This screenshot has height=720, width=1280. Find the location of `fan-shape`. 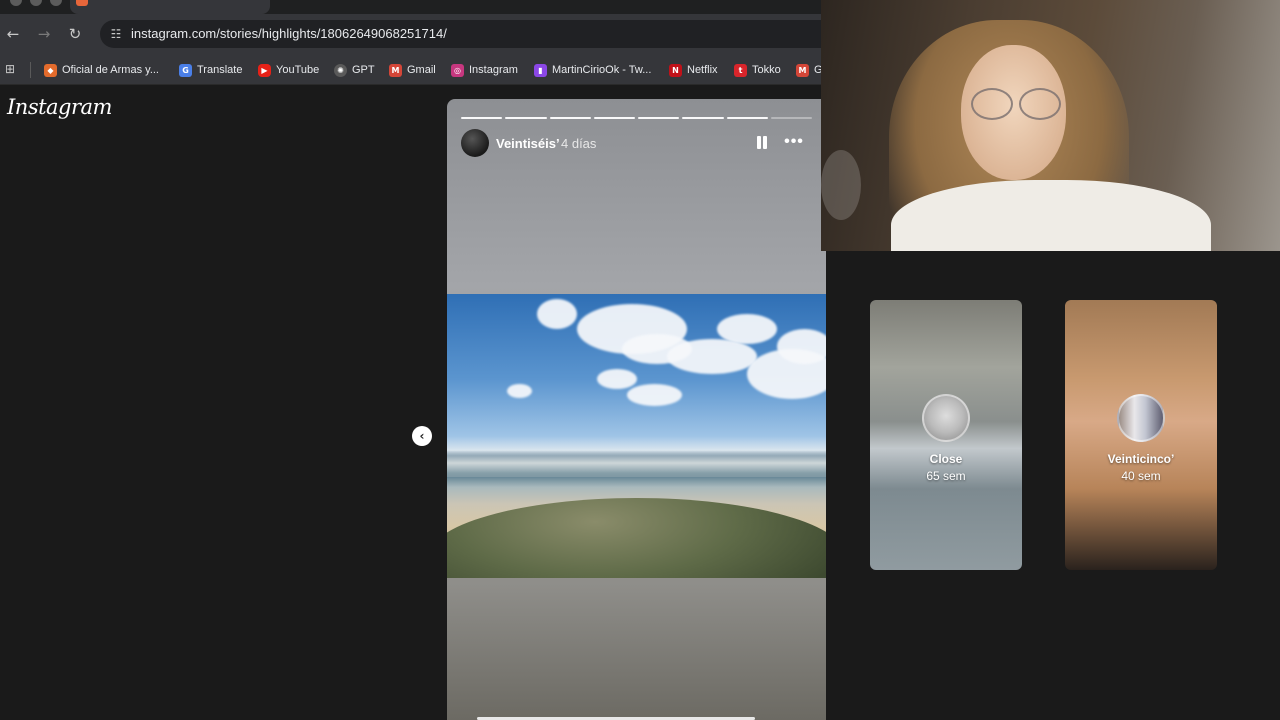

fan-shape is located at coordinates (841, 185).